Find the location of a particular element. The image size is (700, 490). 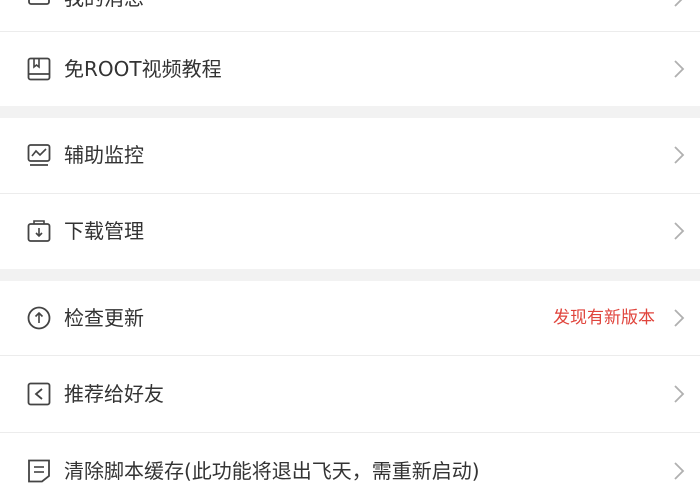

menu-item-label: 检查更新 is located at coordinates (104, 318).